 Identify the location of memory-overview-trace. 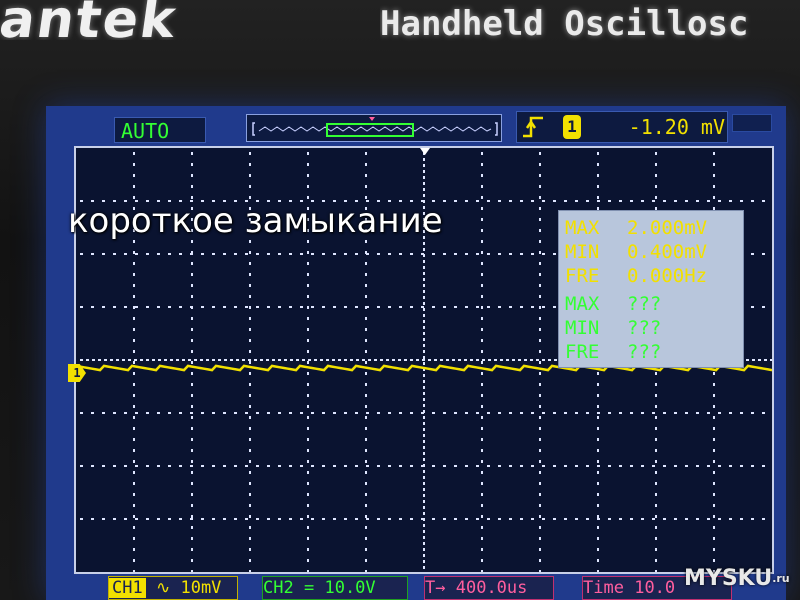
(375, 129).